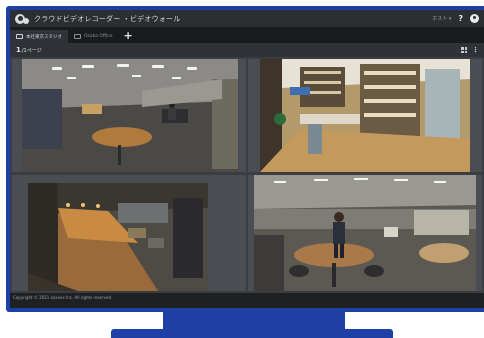  I want to click on camera-feed-office, so click(130, 115).